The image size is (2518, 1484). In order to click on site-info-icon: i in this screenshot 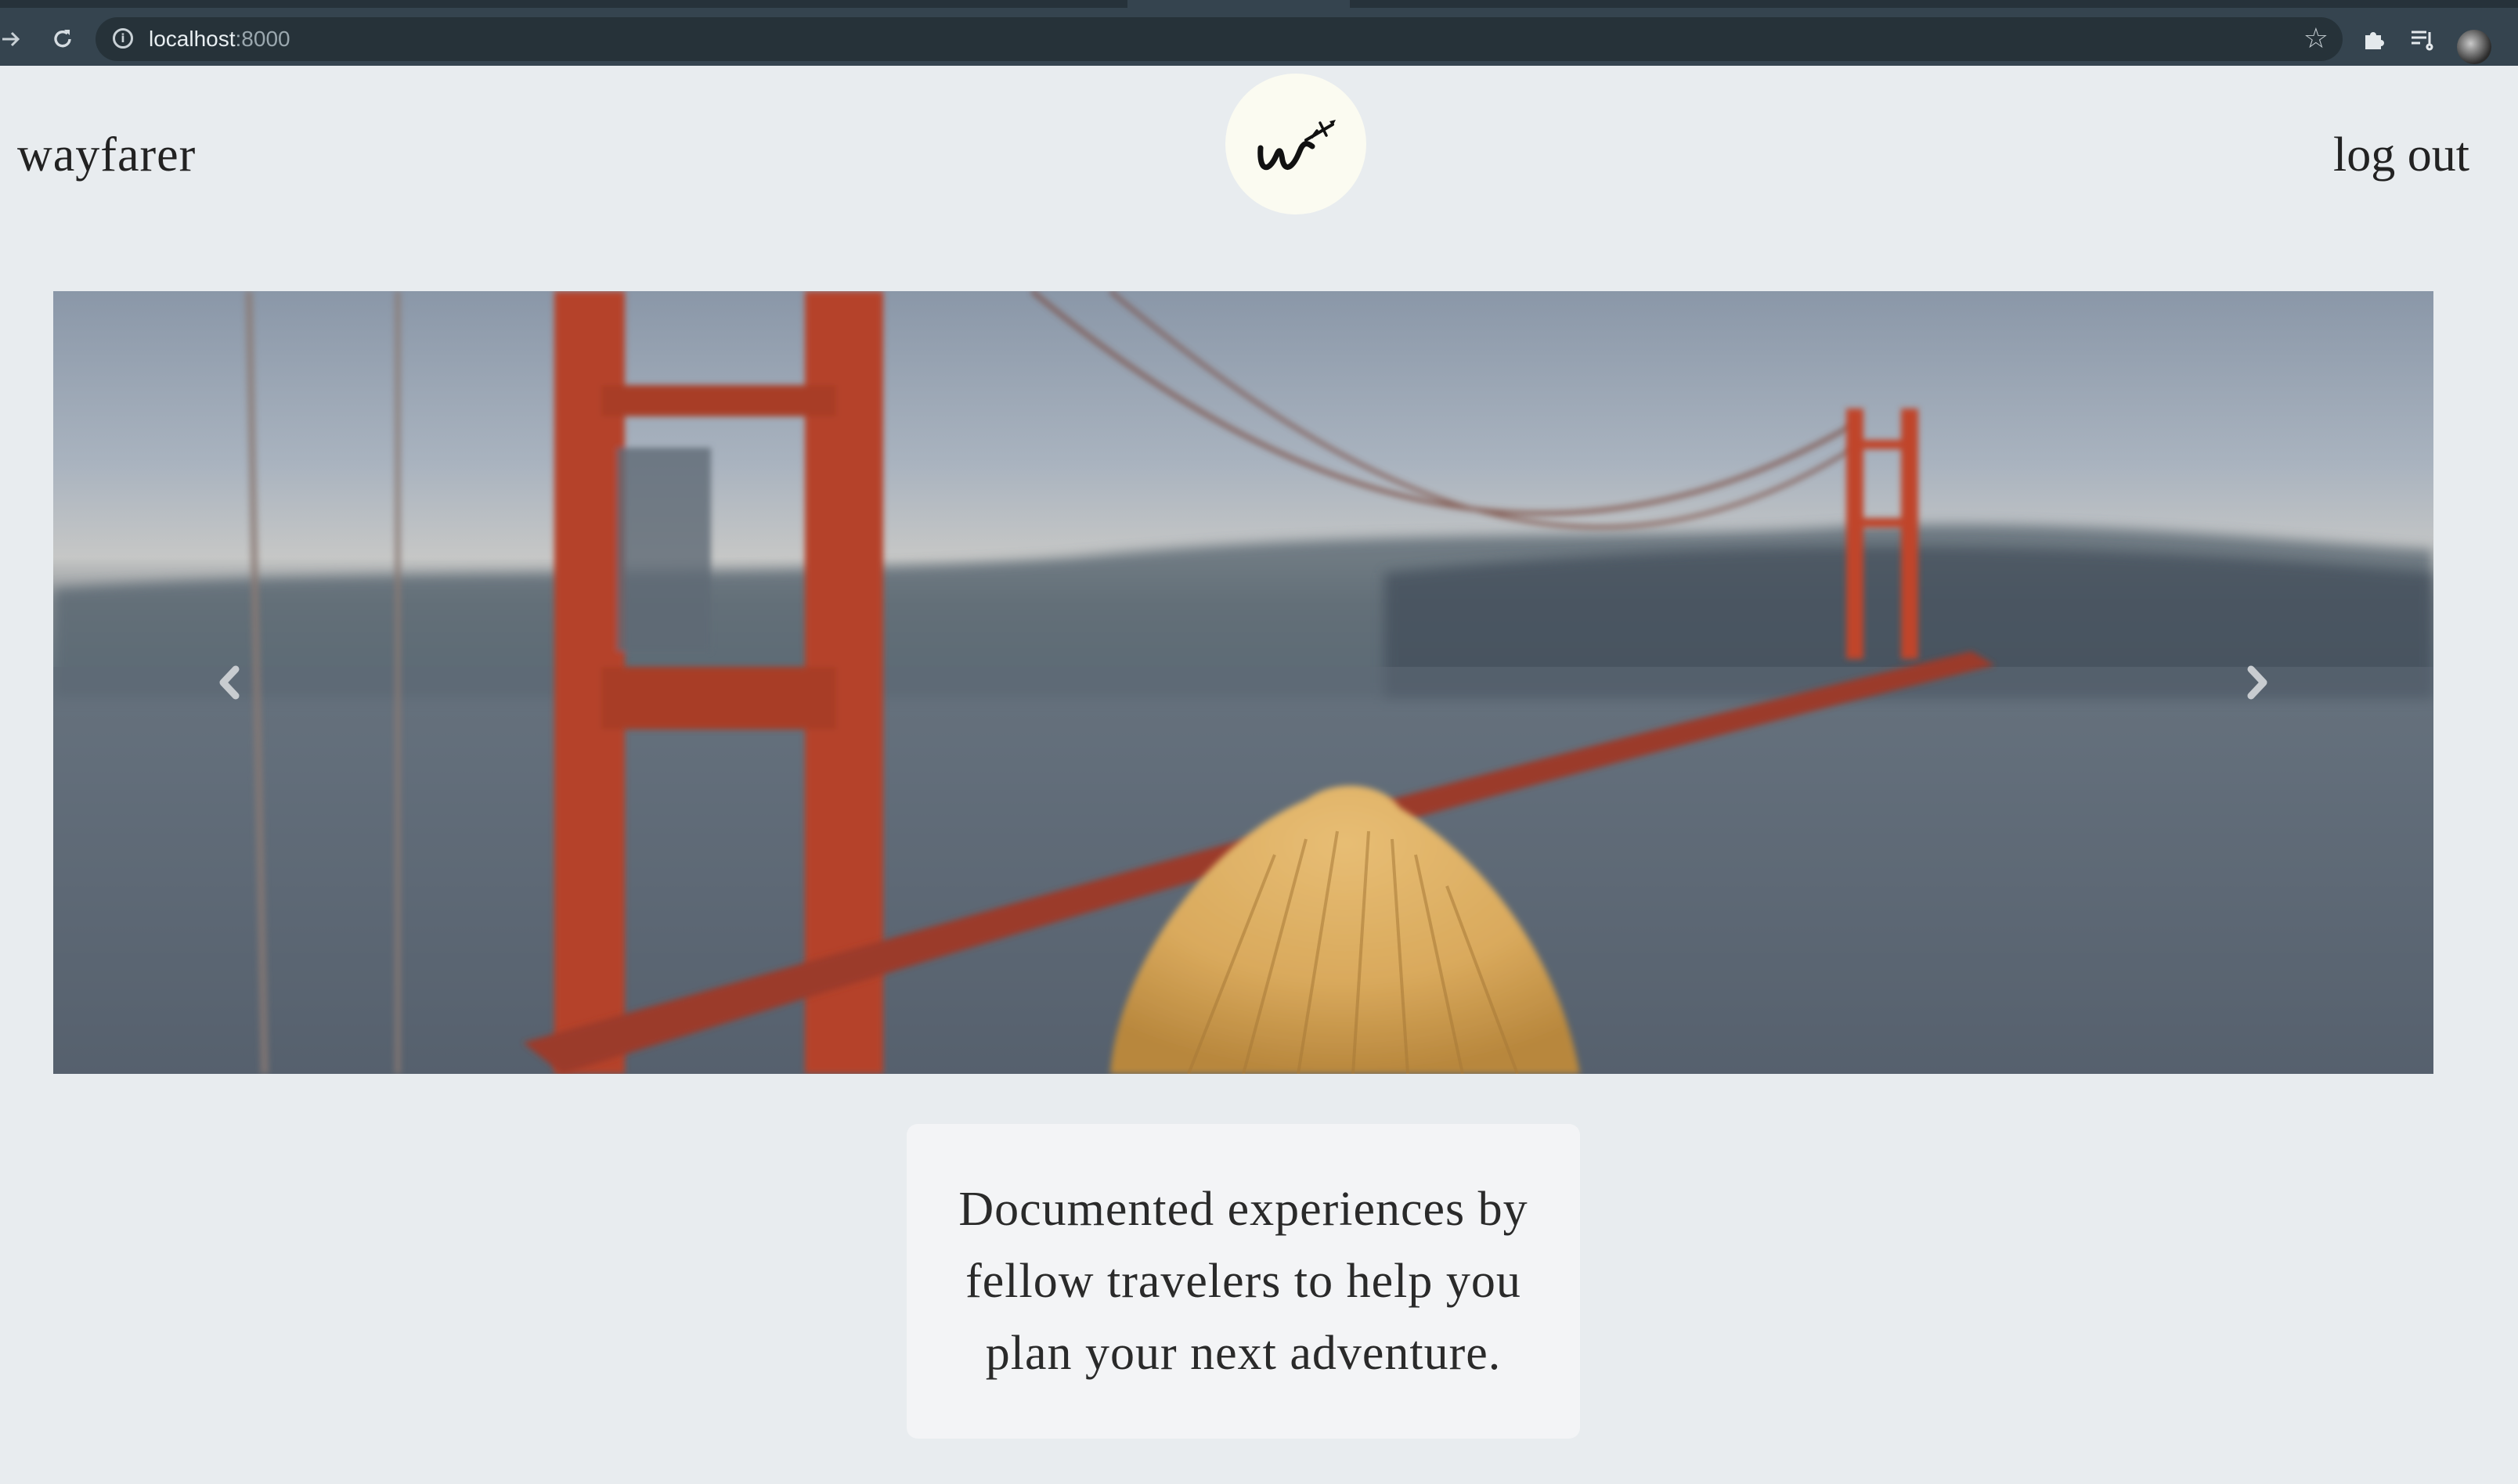, I will do `click(123, 38)`.